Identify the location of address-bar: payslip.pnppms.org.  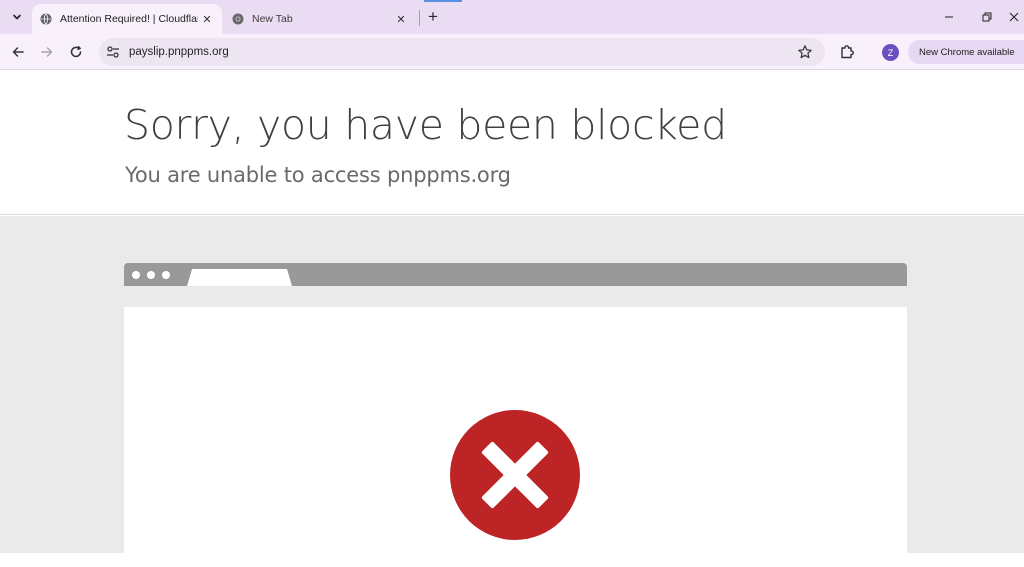
(462, 52).